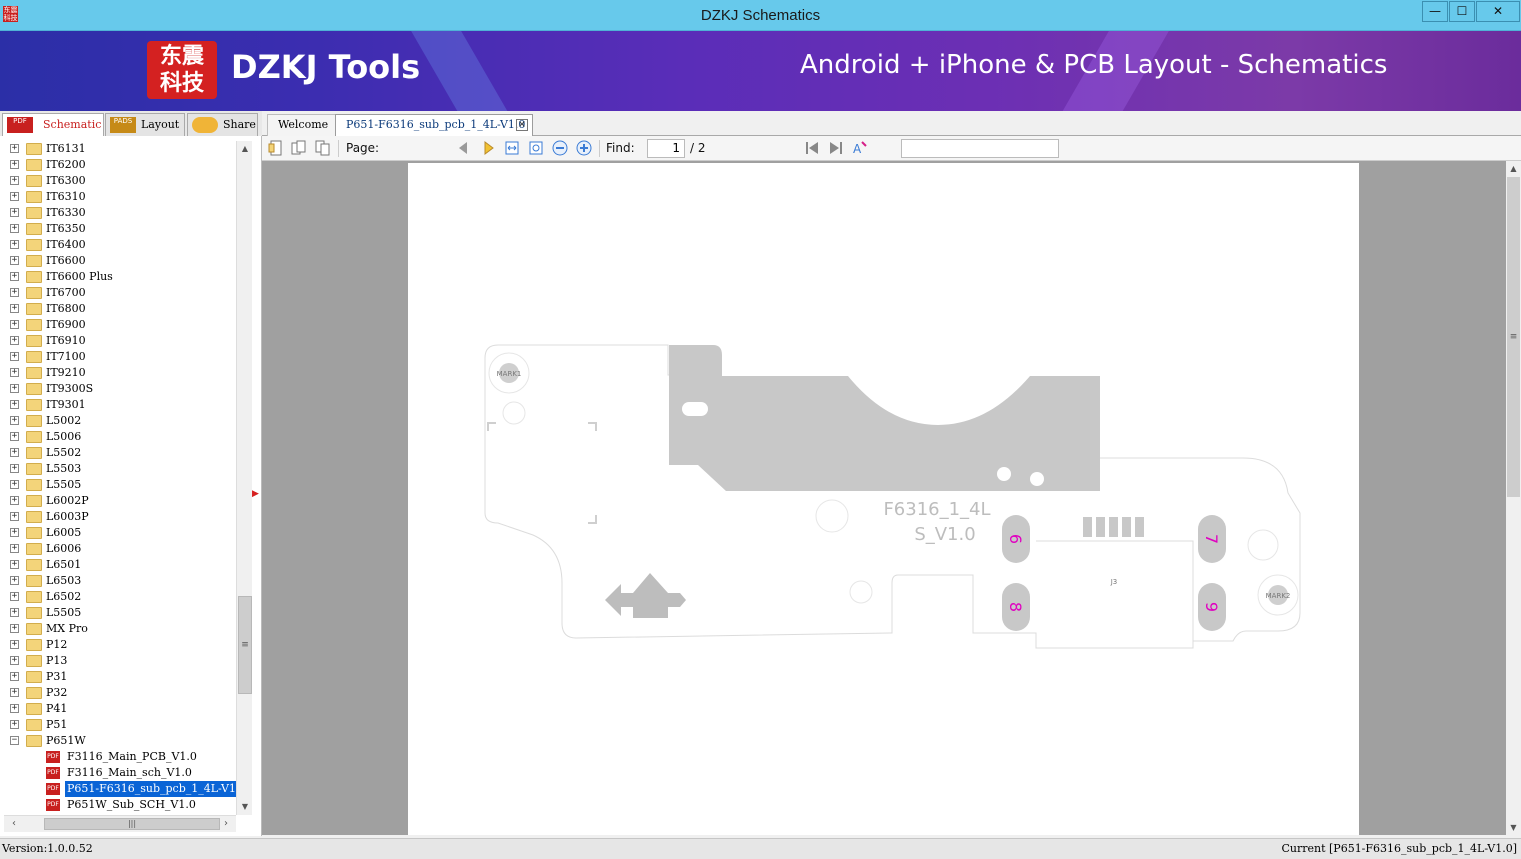 Image resolution: width=1521 pixels, height=859 pixels. I want to click on scroll-left-icon: ‹, so click(14, 824).